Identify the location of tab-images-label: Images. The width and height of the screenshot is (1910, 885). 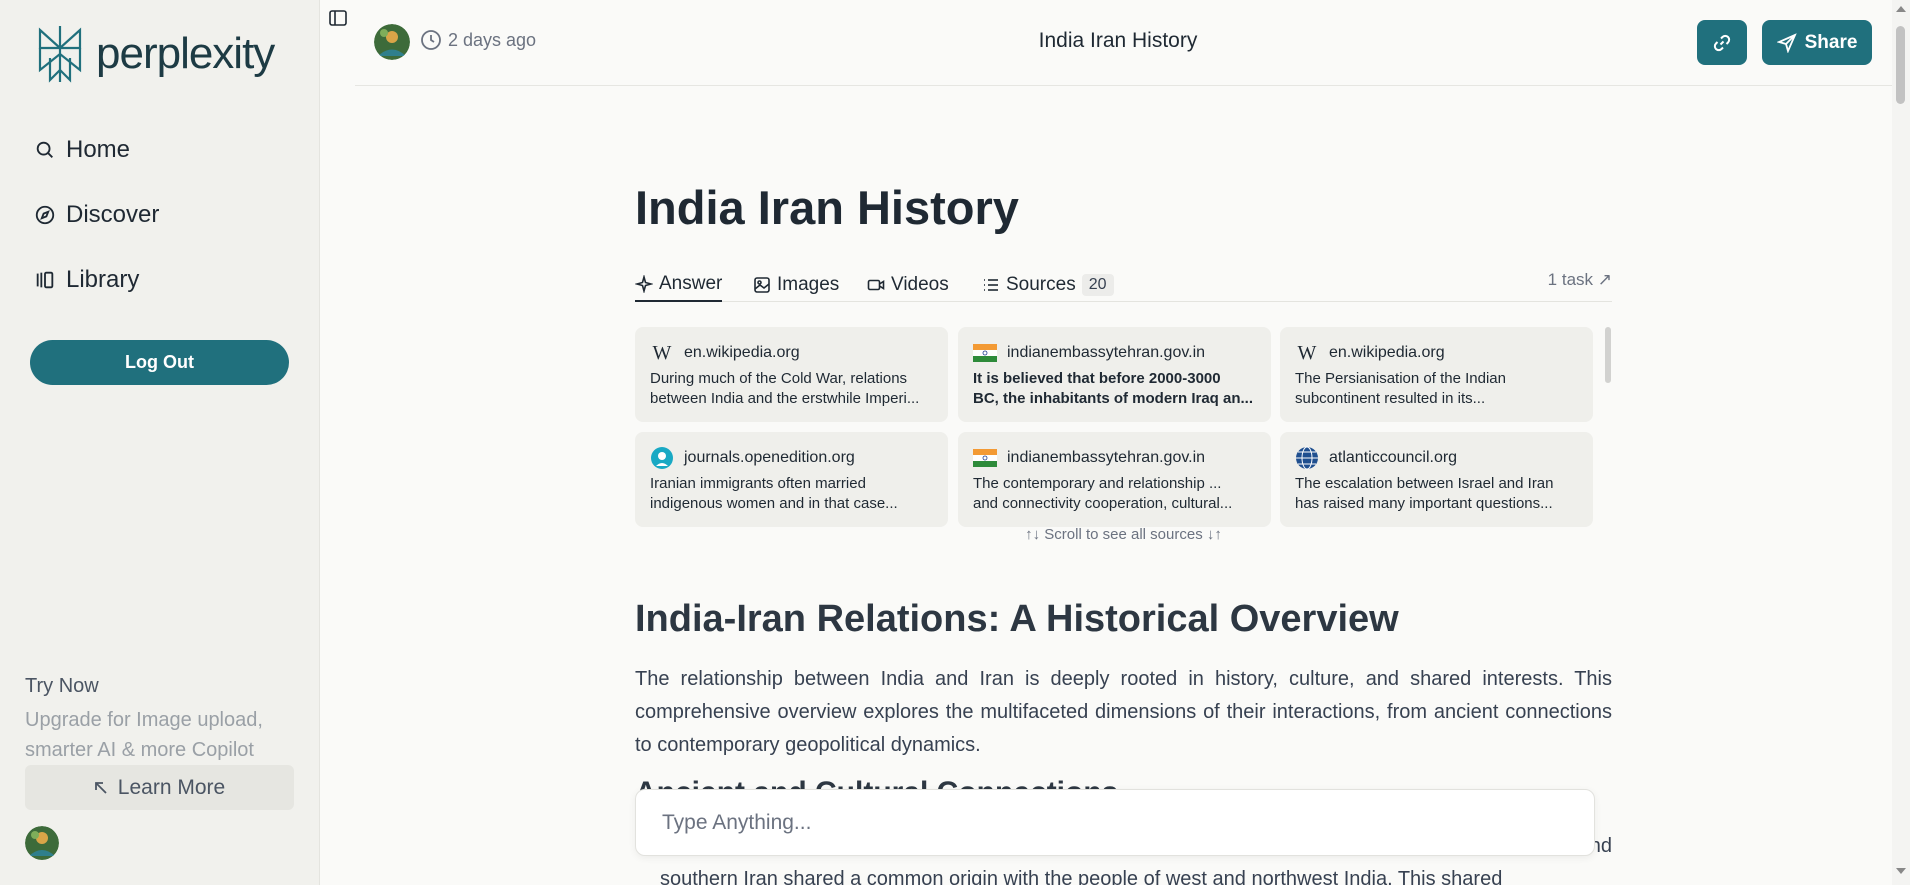
(808, 284).